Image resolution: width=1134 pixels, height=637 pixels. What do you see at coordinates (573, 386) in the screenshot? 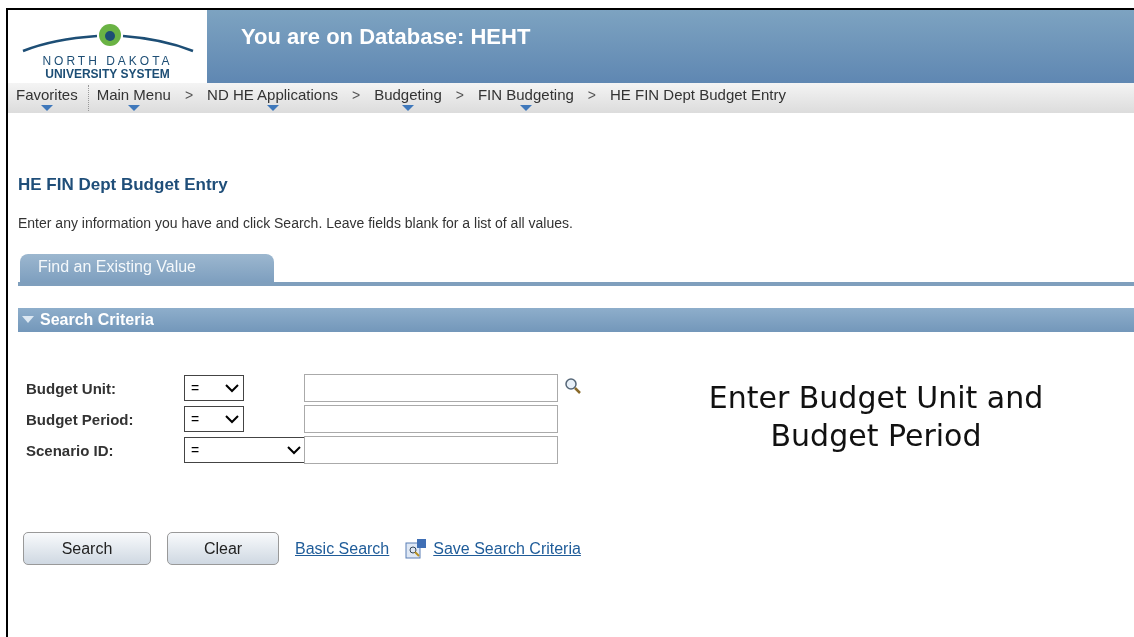
I see `search-icon` at bounding box center [573, 386].